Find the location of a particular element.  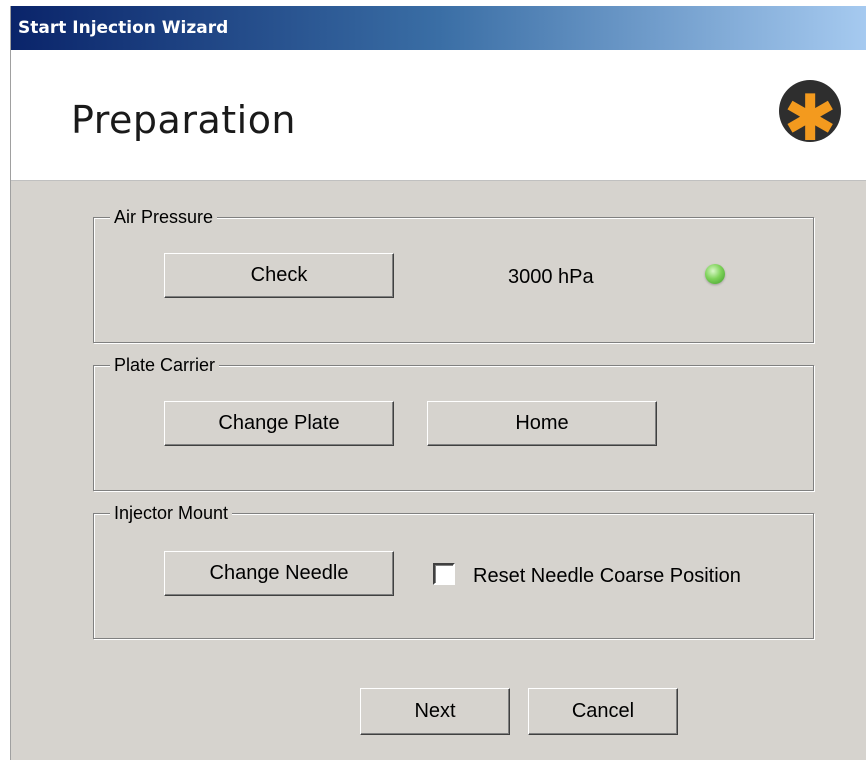

asterisk-logo-icon: ✱ is located at coordinates (810, 111).